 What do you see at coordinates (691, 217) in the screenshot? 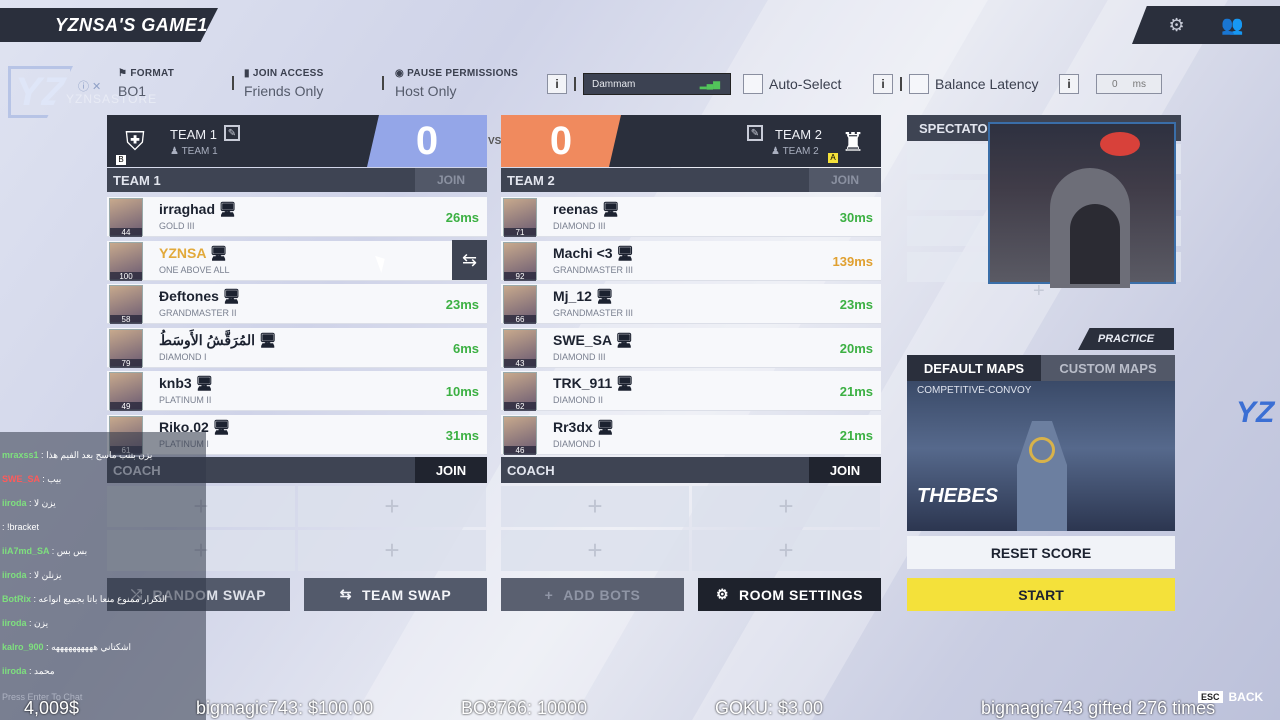
I see `player-row: 71 reenas 🖥 DIAMOND III 30ms` at bounding box center [691, 217].